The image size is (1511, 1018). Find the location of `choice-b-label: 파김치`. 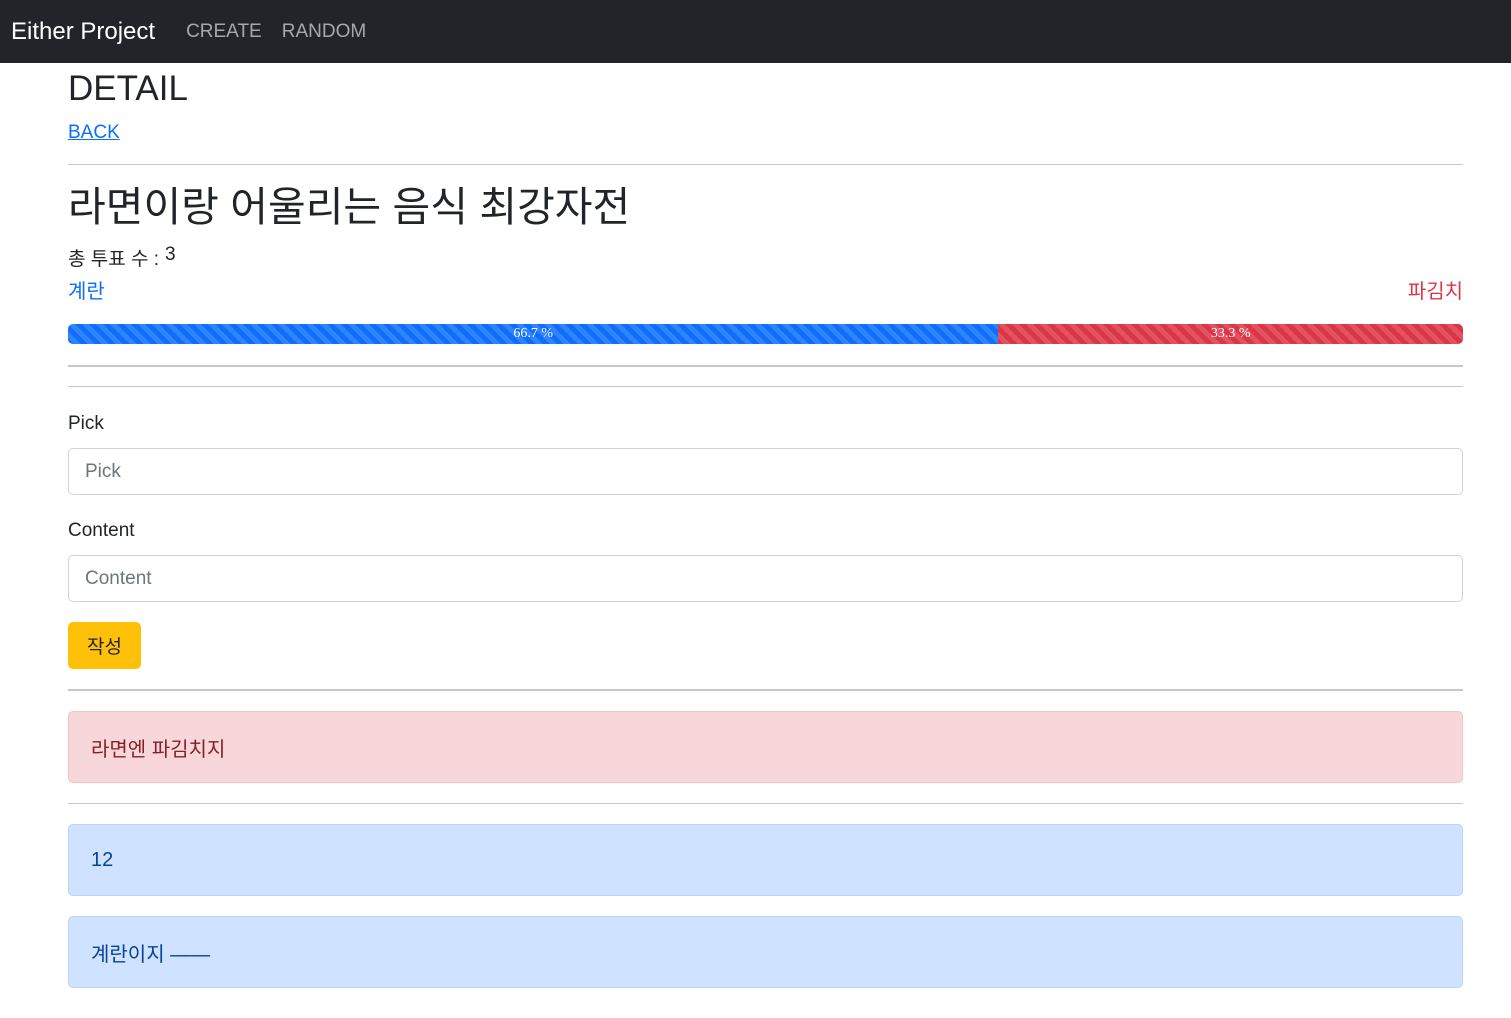

choice-b-label: 파김치 is located at coordinates (1435, 292).